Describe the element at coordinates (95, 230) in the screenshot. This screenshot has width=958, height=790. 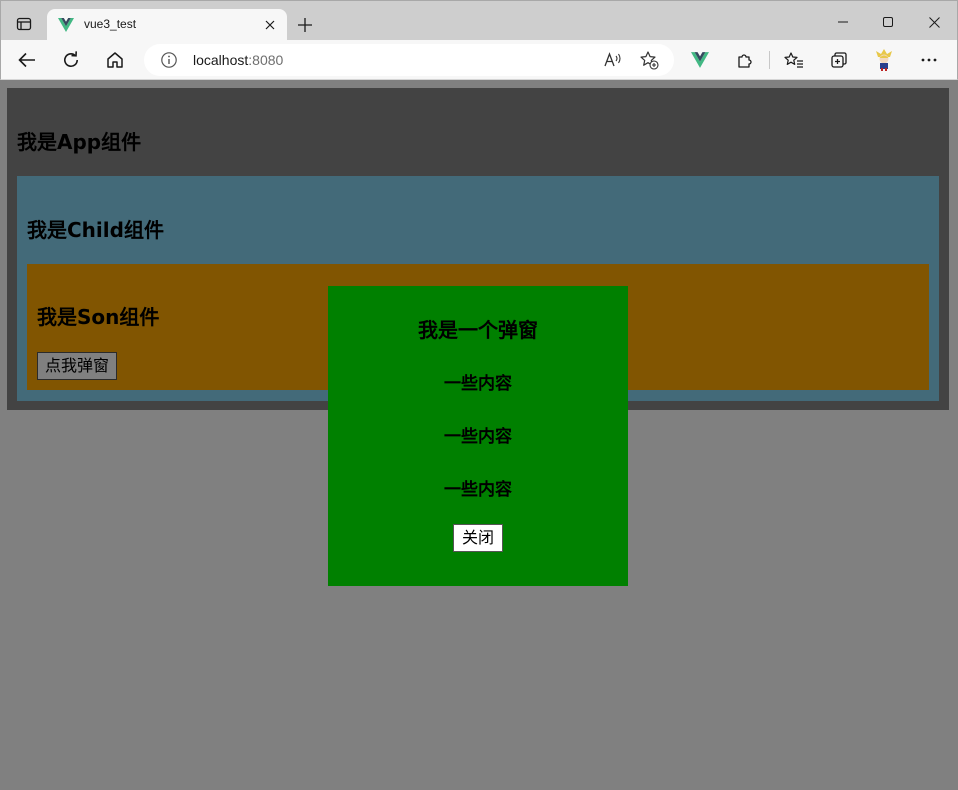
I see `child-title: 我是Child组件` at that location.